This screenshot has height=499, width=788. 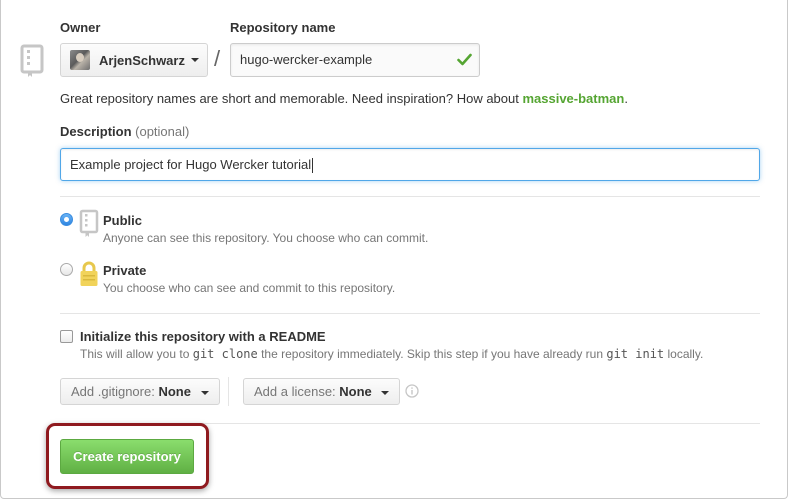 What do you see at coordinates (573, 98) in the screenshot?
I see `name-suggestion-link: massive-batman` at bounding box center [573, 98].